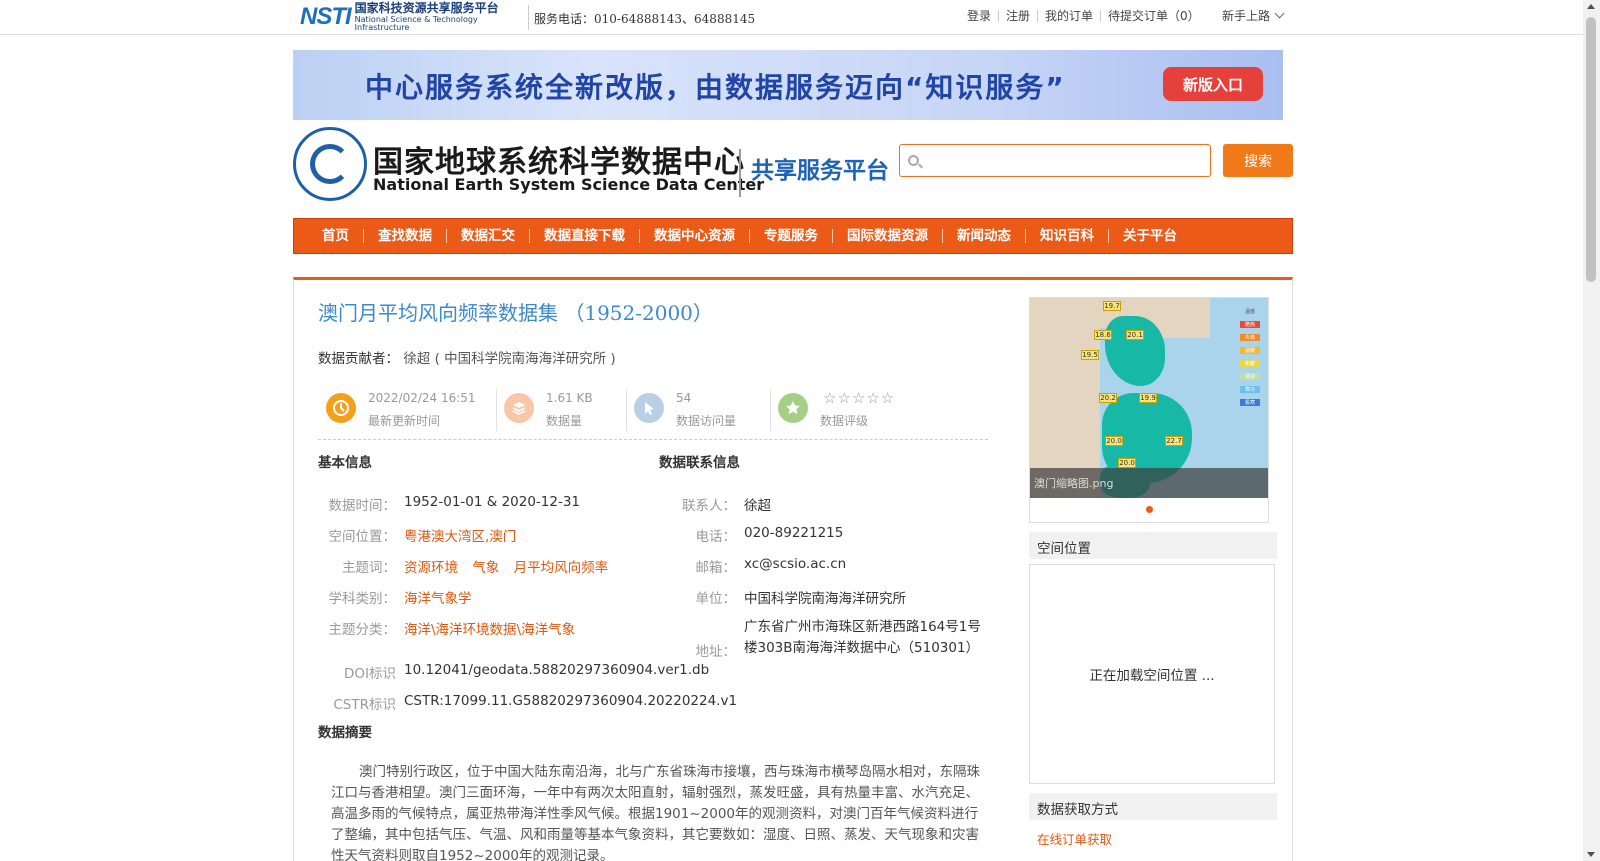 The width and height of the screenshot is (1600, 861). Describe the element at coordinates (561, 408) in the screenshot. I see `stat-data-size: 1.61 KB 数据量` at that location.